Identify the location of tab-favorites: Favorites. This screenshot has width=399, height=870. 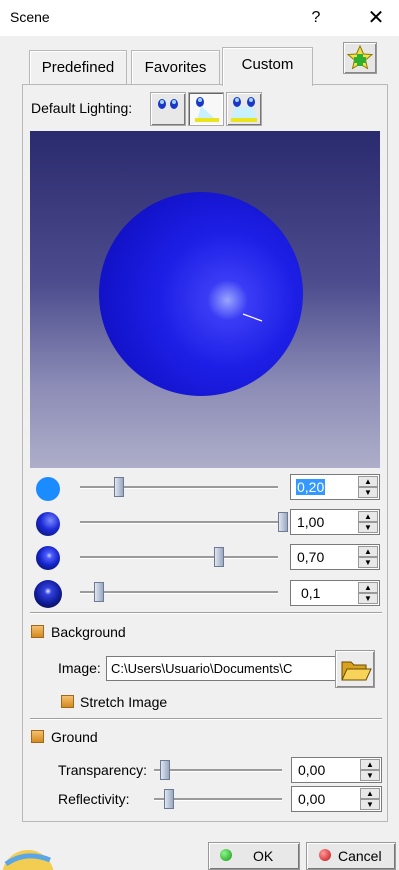
(175, 67).